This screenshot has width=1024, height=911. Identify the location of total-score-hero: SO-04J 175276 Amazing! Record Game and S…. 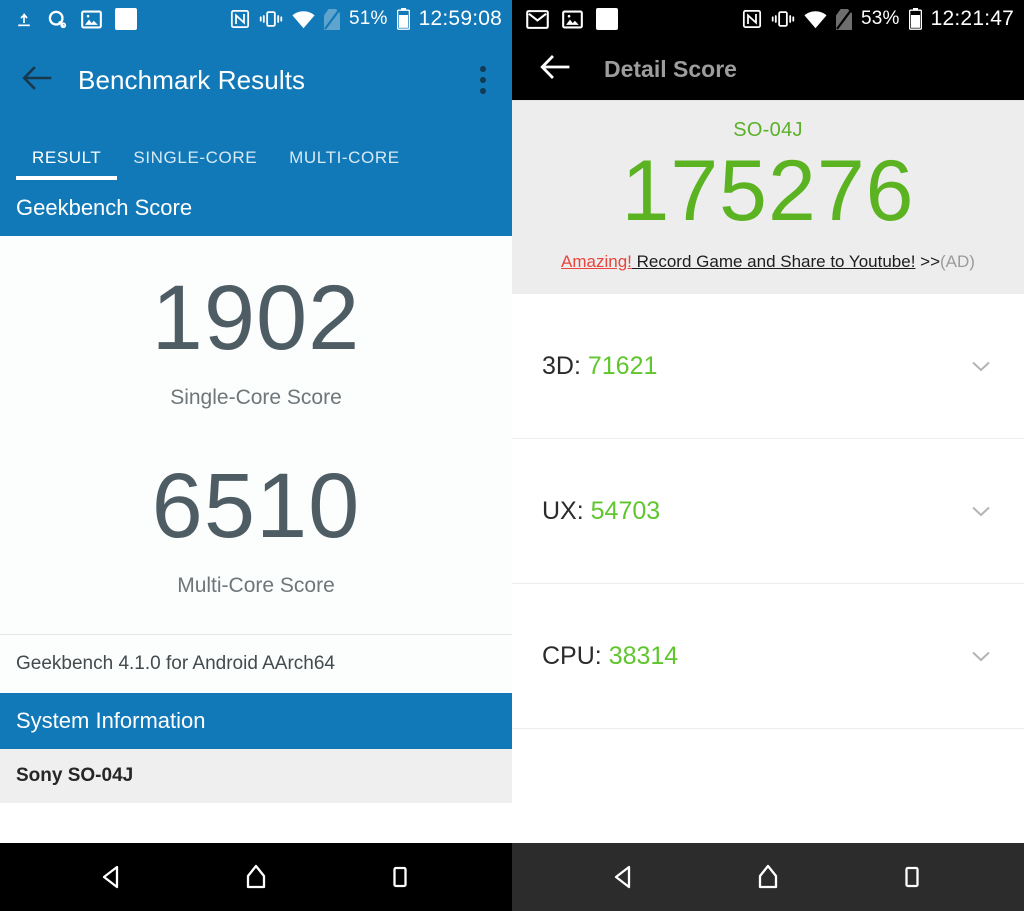
(768, 197).